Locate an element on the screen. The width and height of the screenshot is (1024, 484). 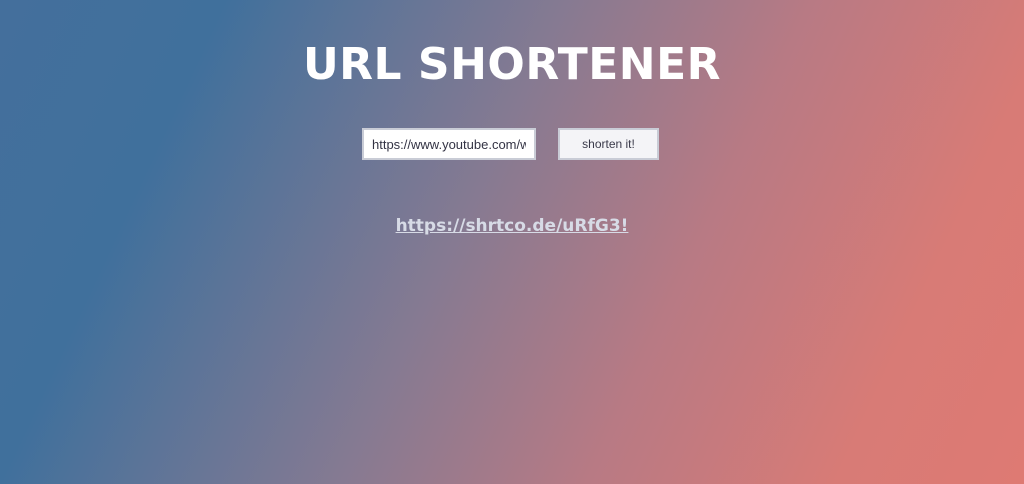
page-title: URL SHORTENER is located at coordinates (512, 64).